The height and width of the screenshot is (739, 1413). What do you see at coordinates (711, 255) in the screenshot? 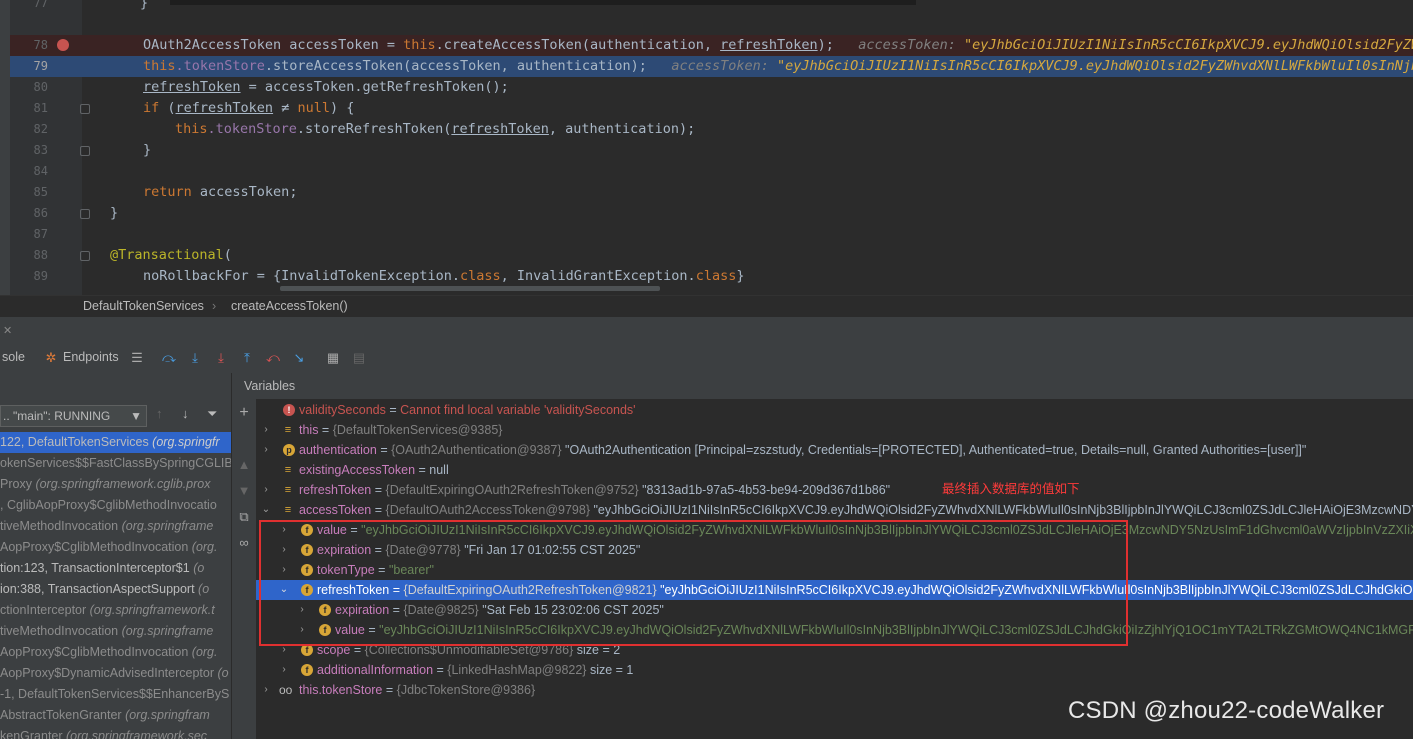
I see `code-line-88: 88 @Transactional(` at bounding box center [711, 255].